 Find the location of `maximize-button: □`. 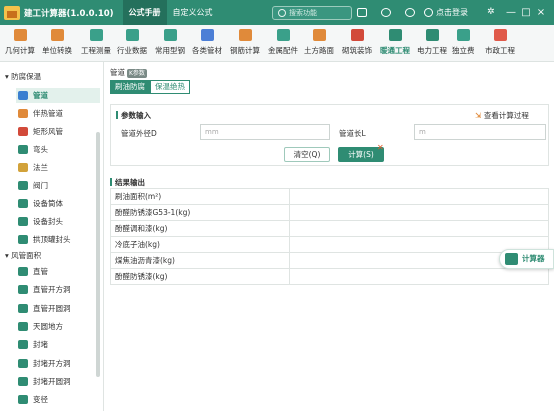

maximize-button: □ is located at coordinates (526, 12).